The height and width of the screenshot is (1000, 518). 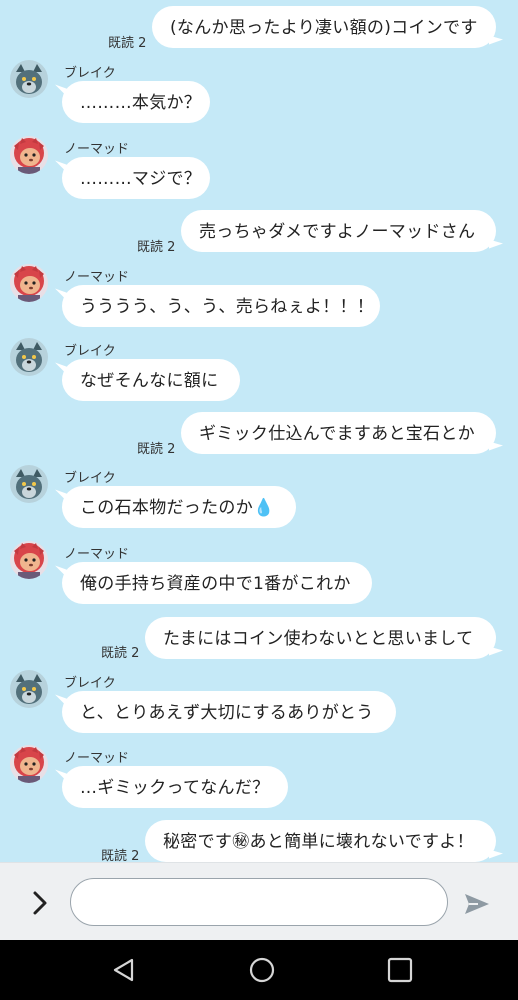 I want to click on message-bubble: ………マジで？, so click(x=136, y=178).